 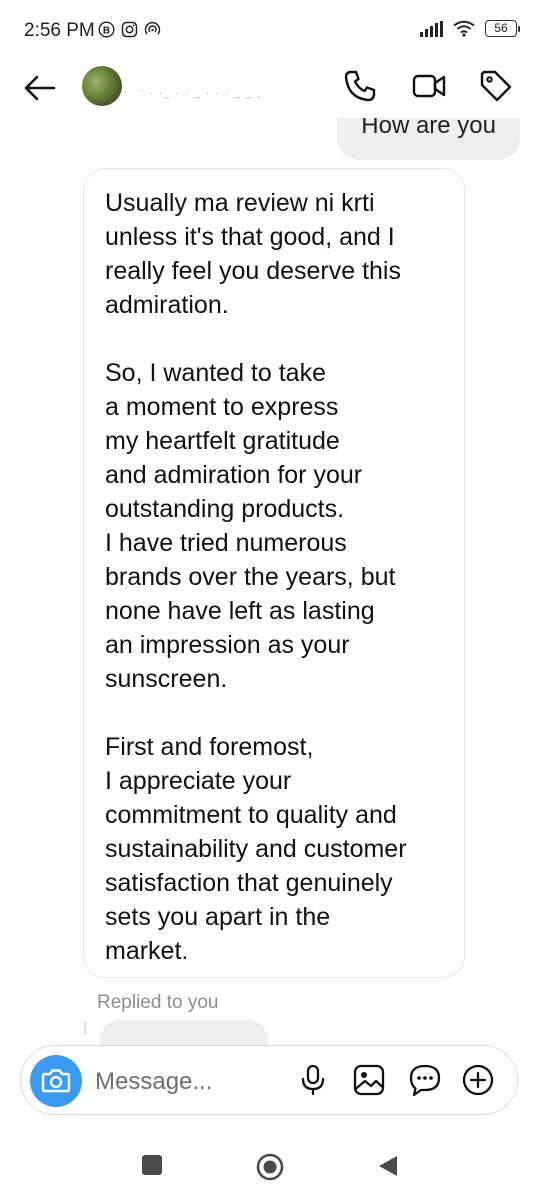 I want to click on battery-icon: 56, so click(x=502, y=28).